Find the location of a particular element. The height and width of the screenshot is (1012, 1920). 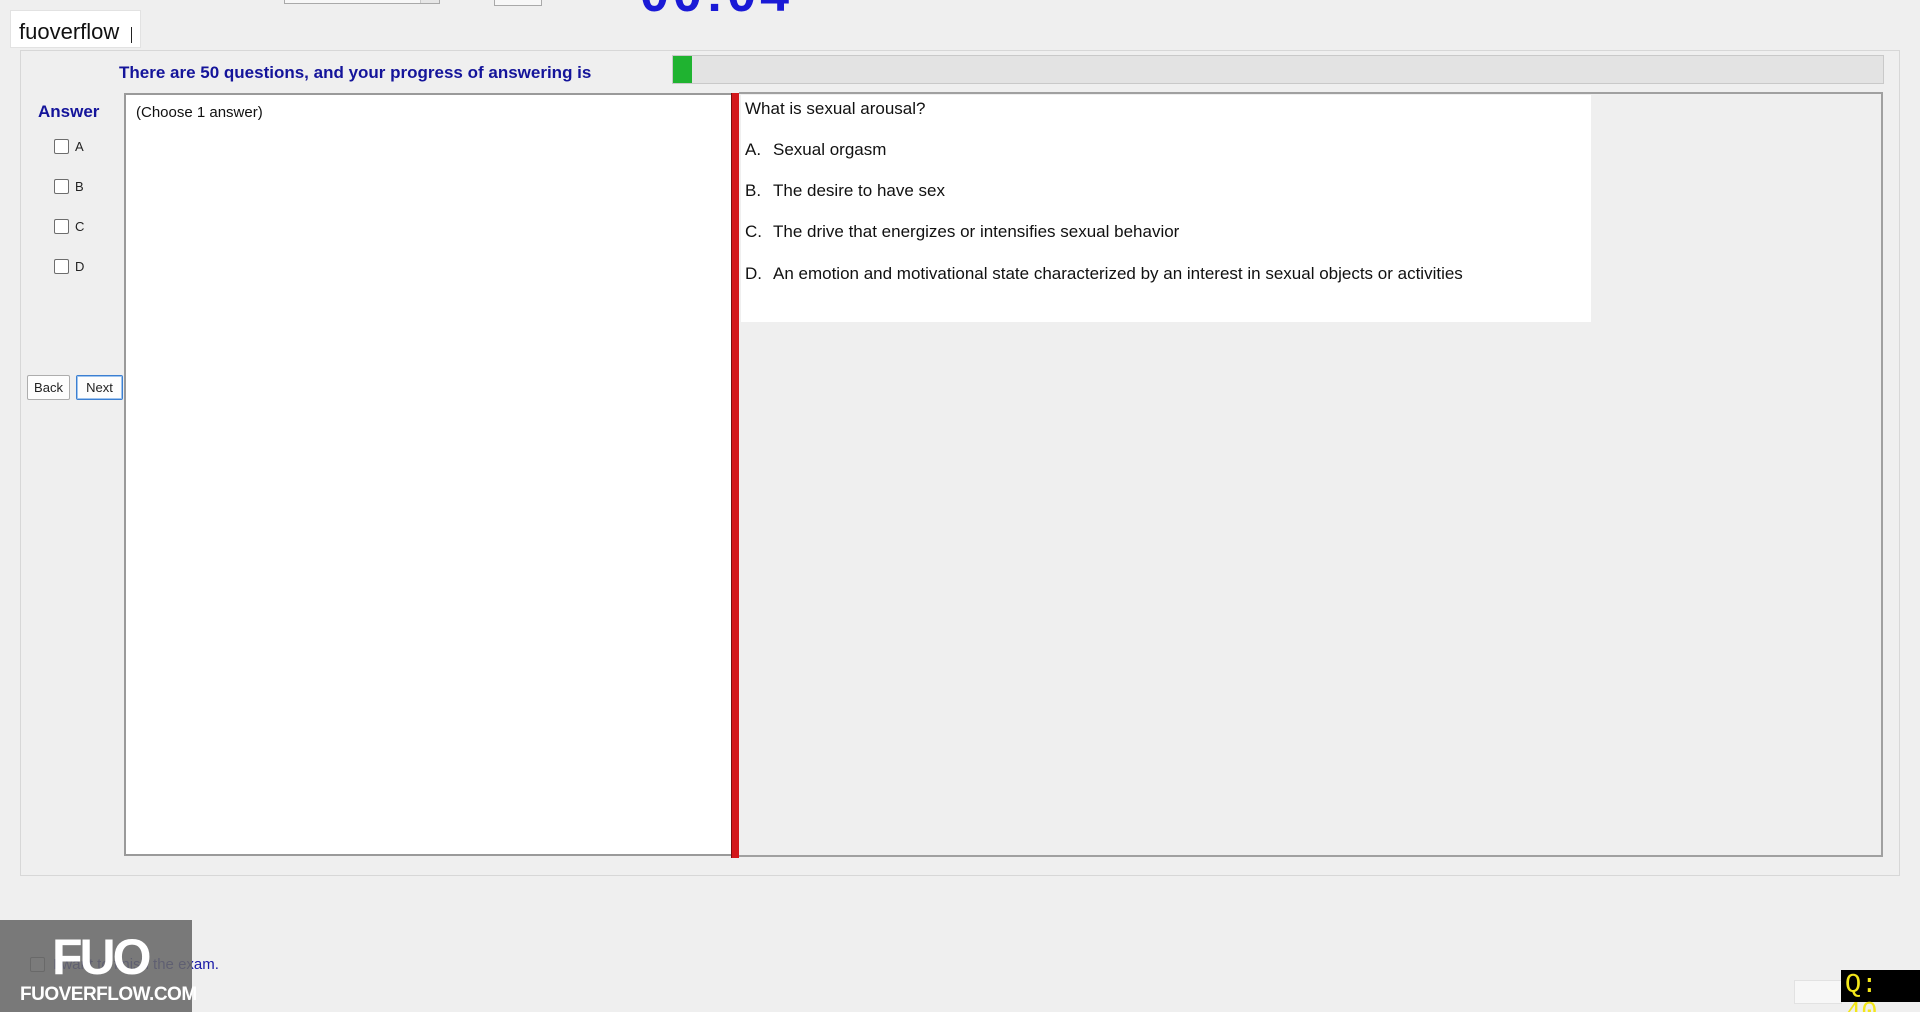

answer-title: Answer is located at coordinates (69, 111).